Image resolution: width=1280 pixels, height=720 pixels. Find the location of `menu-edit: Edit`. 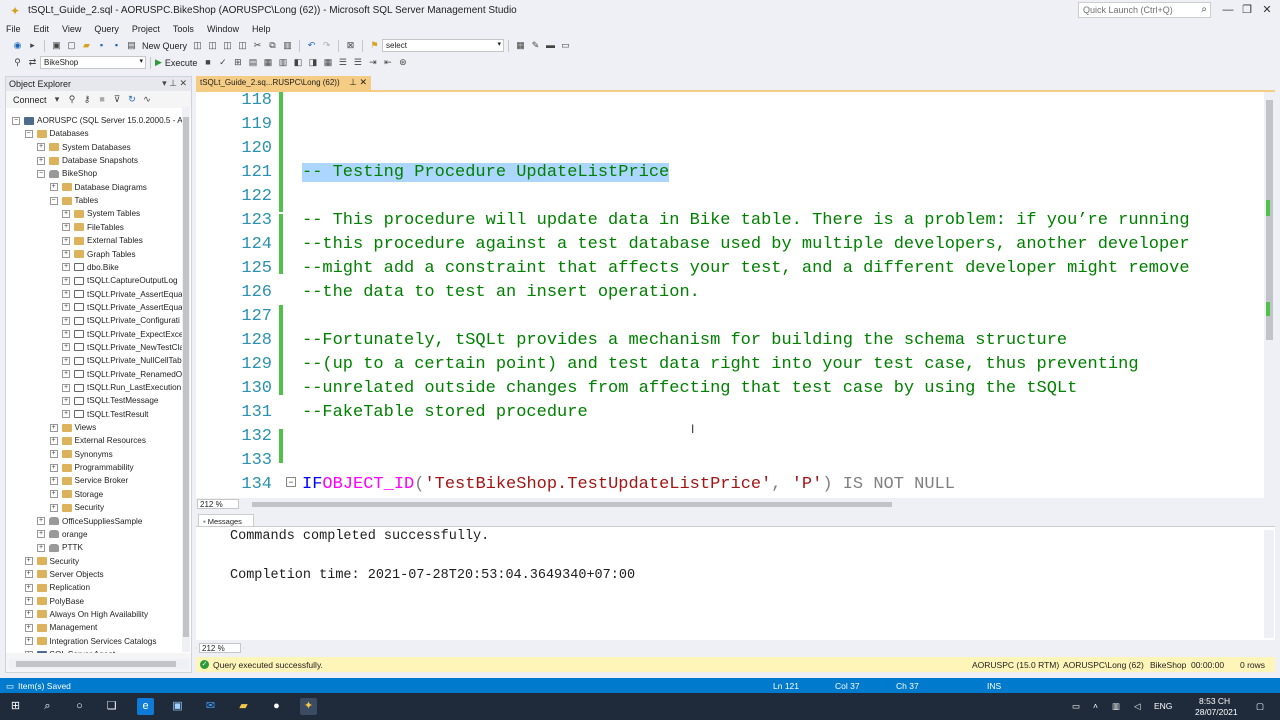

menu-edit: Edit is located at coordinates (42, 29).